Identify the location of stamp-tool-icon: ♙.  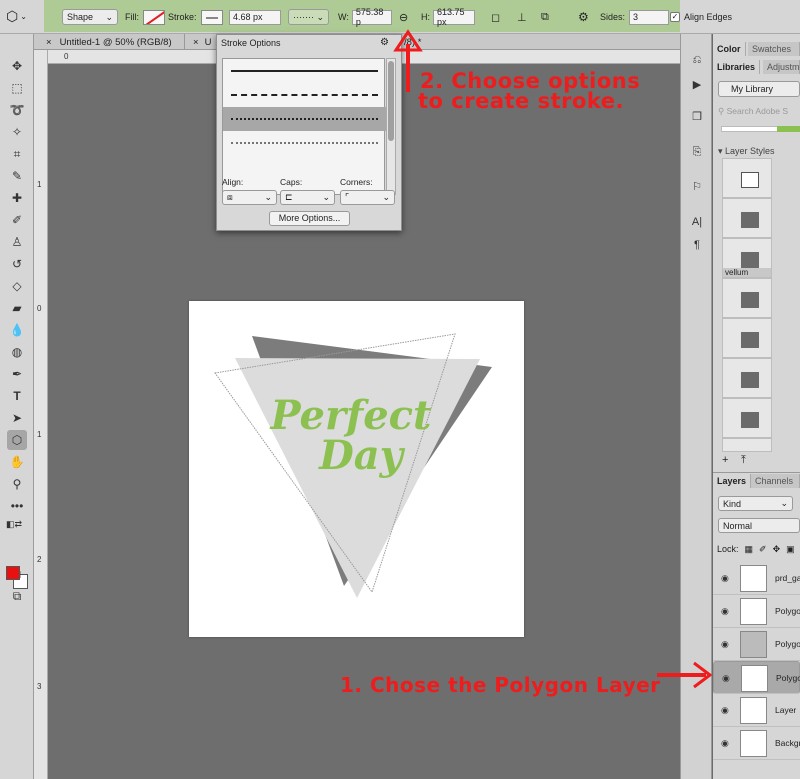
(17, 242).